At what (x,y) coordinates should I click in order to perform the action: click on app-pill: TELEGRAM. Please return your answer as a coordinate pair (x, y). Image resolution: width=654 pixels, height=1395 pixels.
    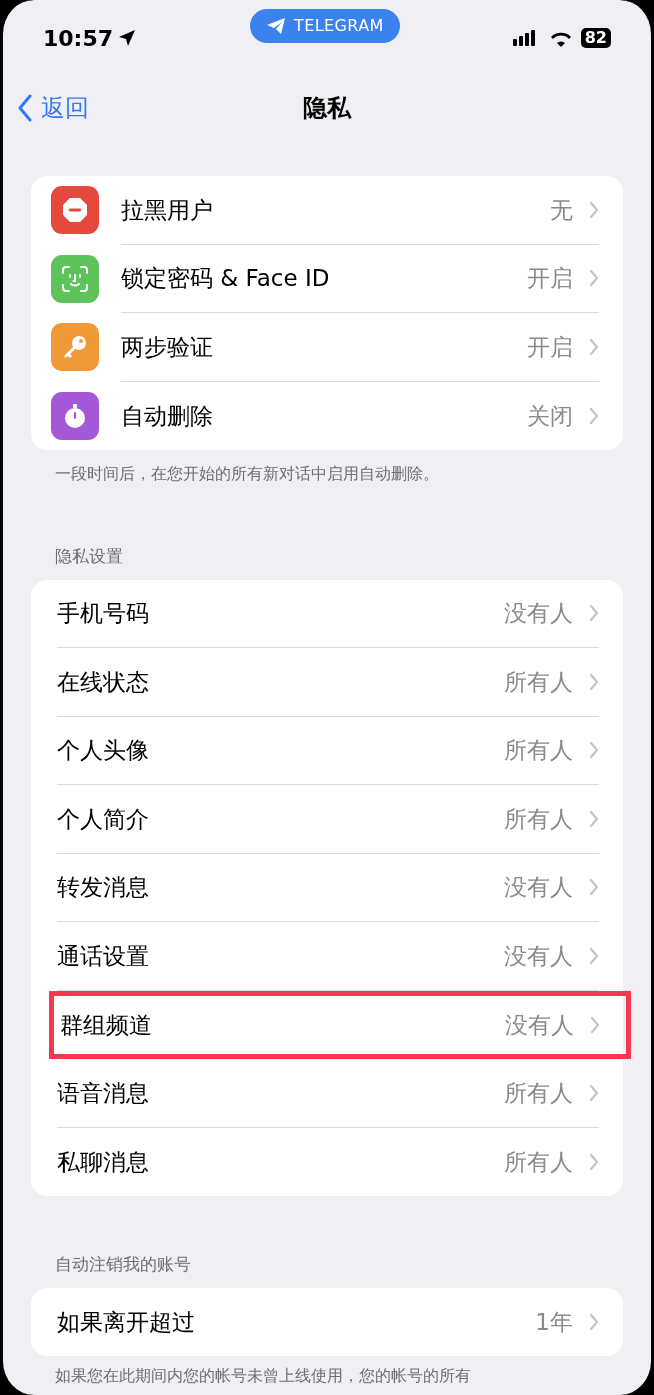
    Looking at the image, I should click on (325, 26).